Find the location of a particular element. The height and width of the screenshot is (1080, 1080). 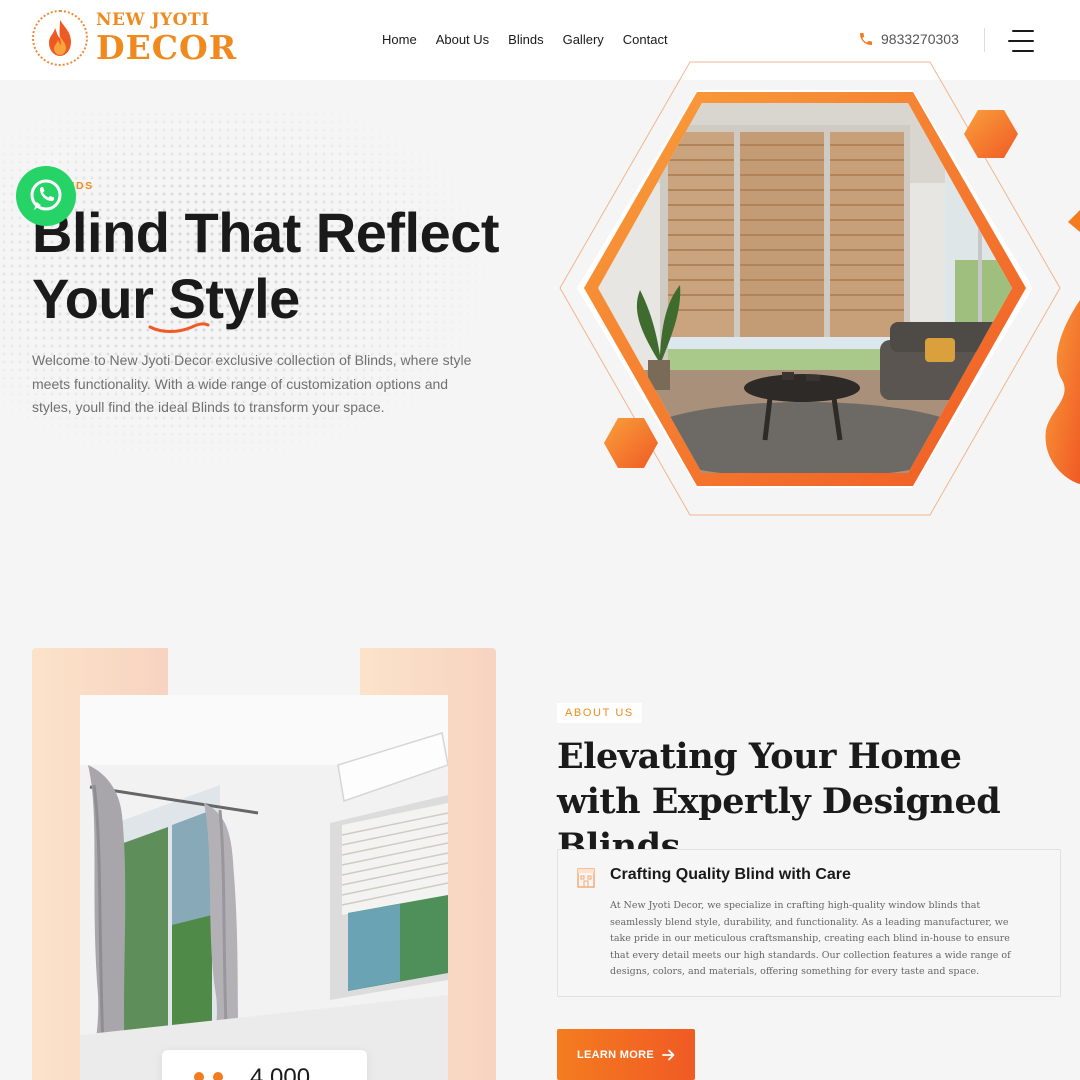

card-title: Crafting Quality Blind with Care is located at coordinates (730, 874).